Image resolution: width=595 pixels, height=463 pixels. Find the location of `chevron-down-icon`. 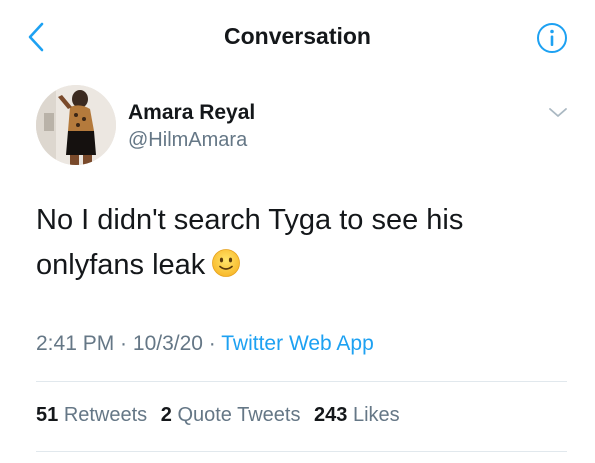

chevron-down-icon is located at coordinates (558, 112).